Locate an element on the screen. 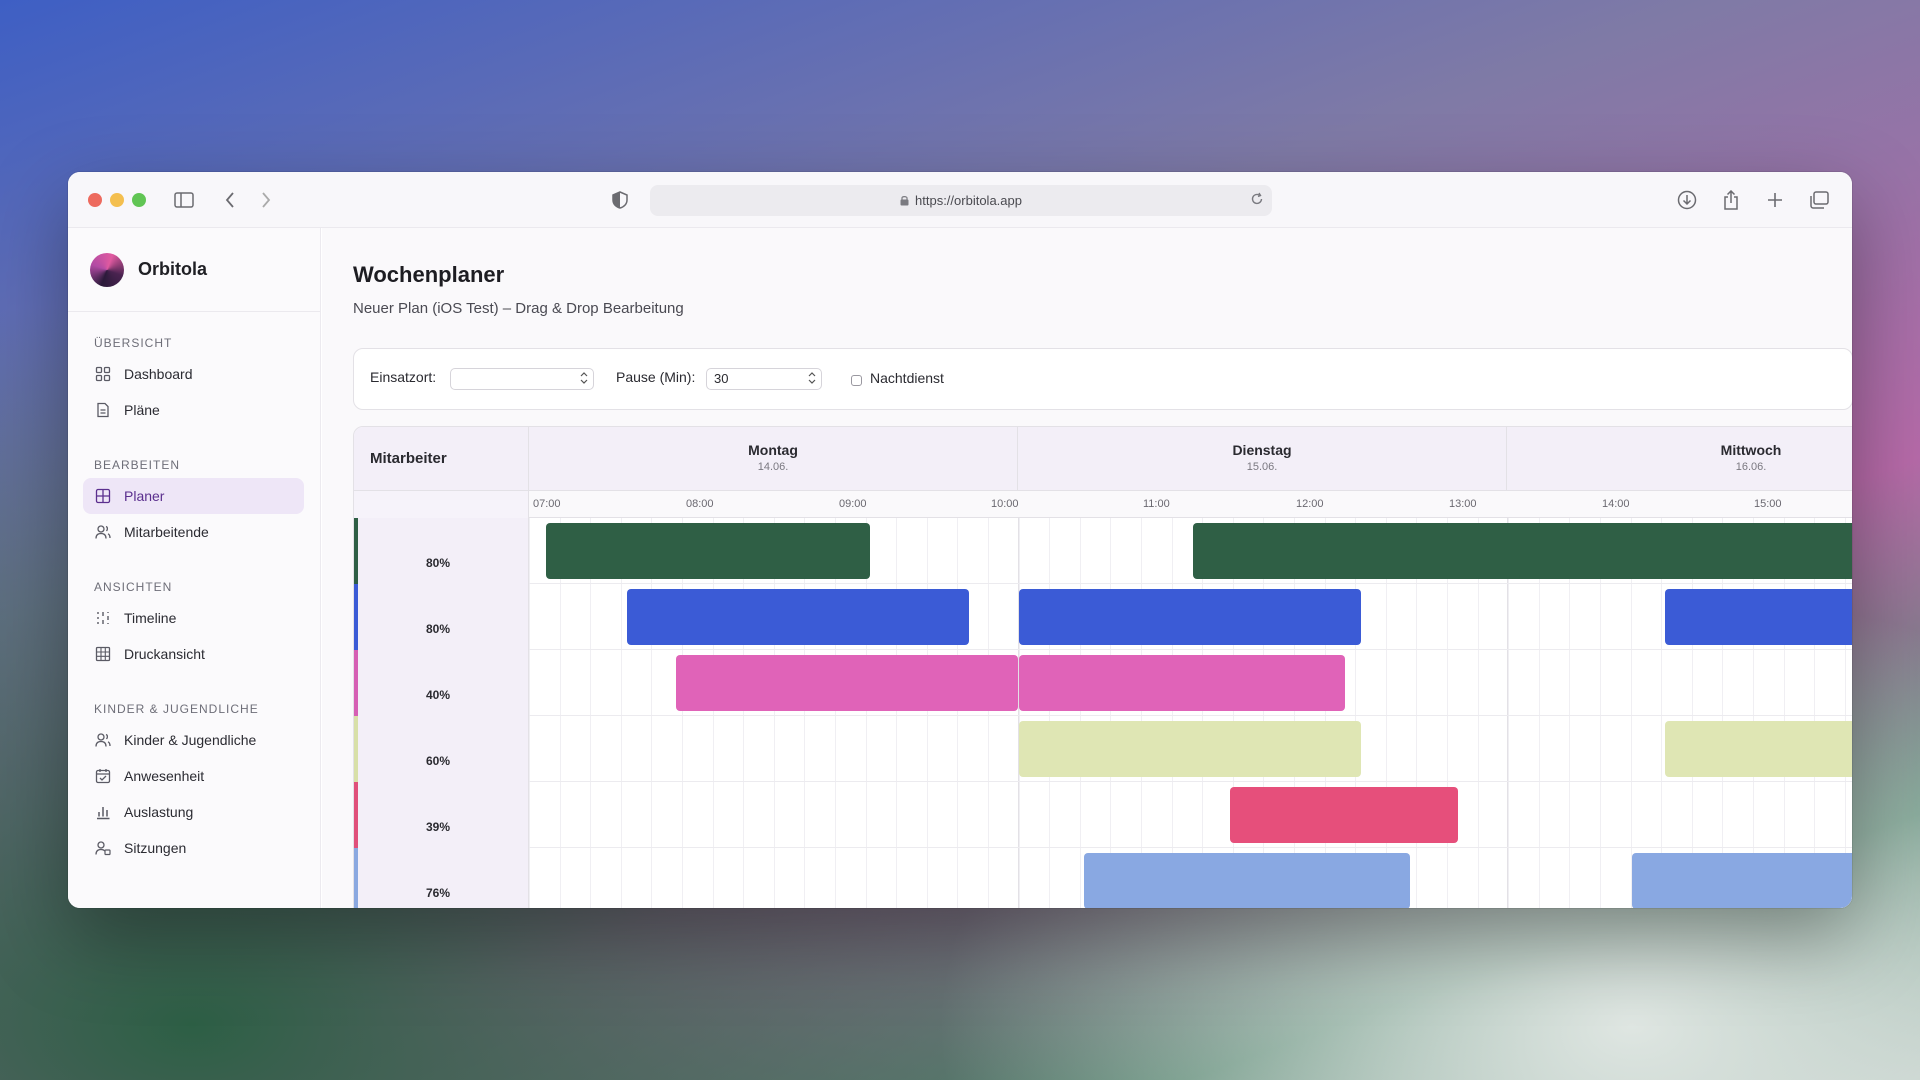 The height and width of the screenshot is (1080, 1920). pause-label: Pause (Min): is located at coordinates (656, 377).